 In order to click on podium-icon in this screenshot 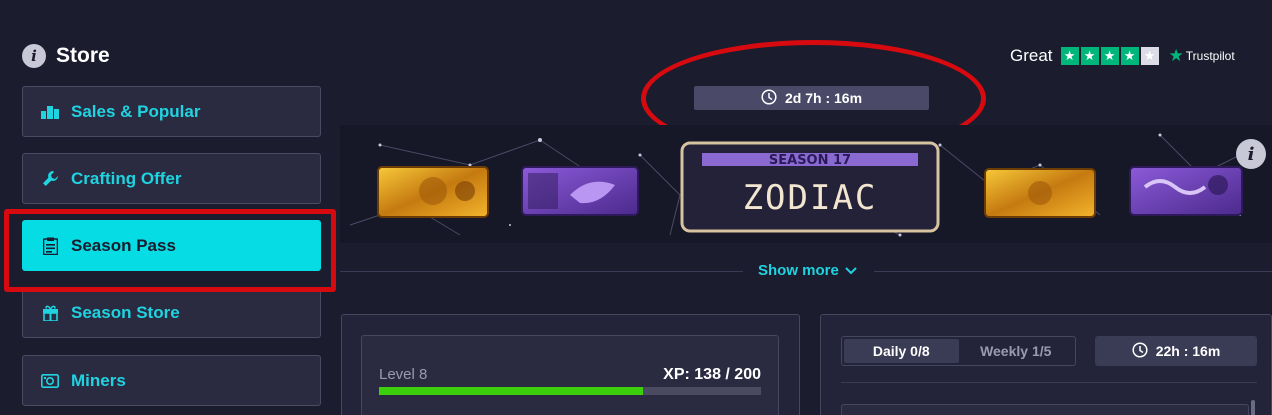, I will do `click(50, 112)`.